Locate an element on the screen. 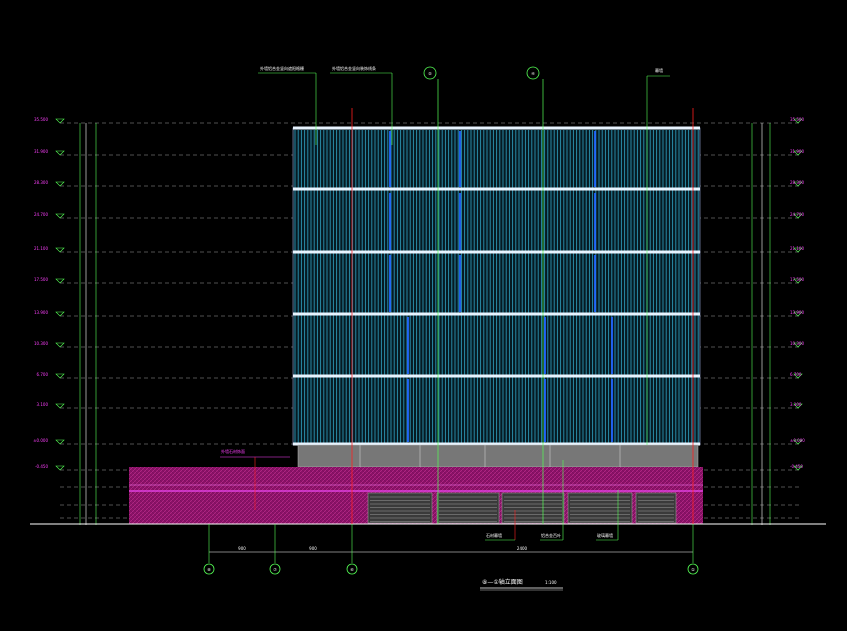 This screenshot has height=631, width=847. louver-panels is located at coordinates (522, 508).